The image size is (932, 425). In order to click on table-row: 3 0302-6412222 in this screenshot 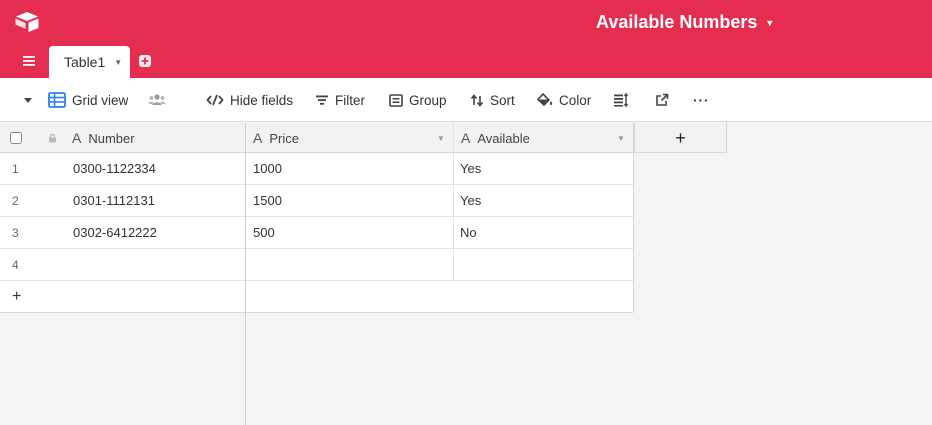, I will do `click(122, 233)`.